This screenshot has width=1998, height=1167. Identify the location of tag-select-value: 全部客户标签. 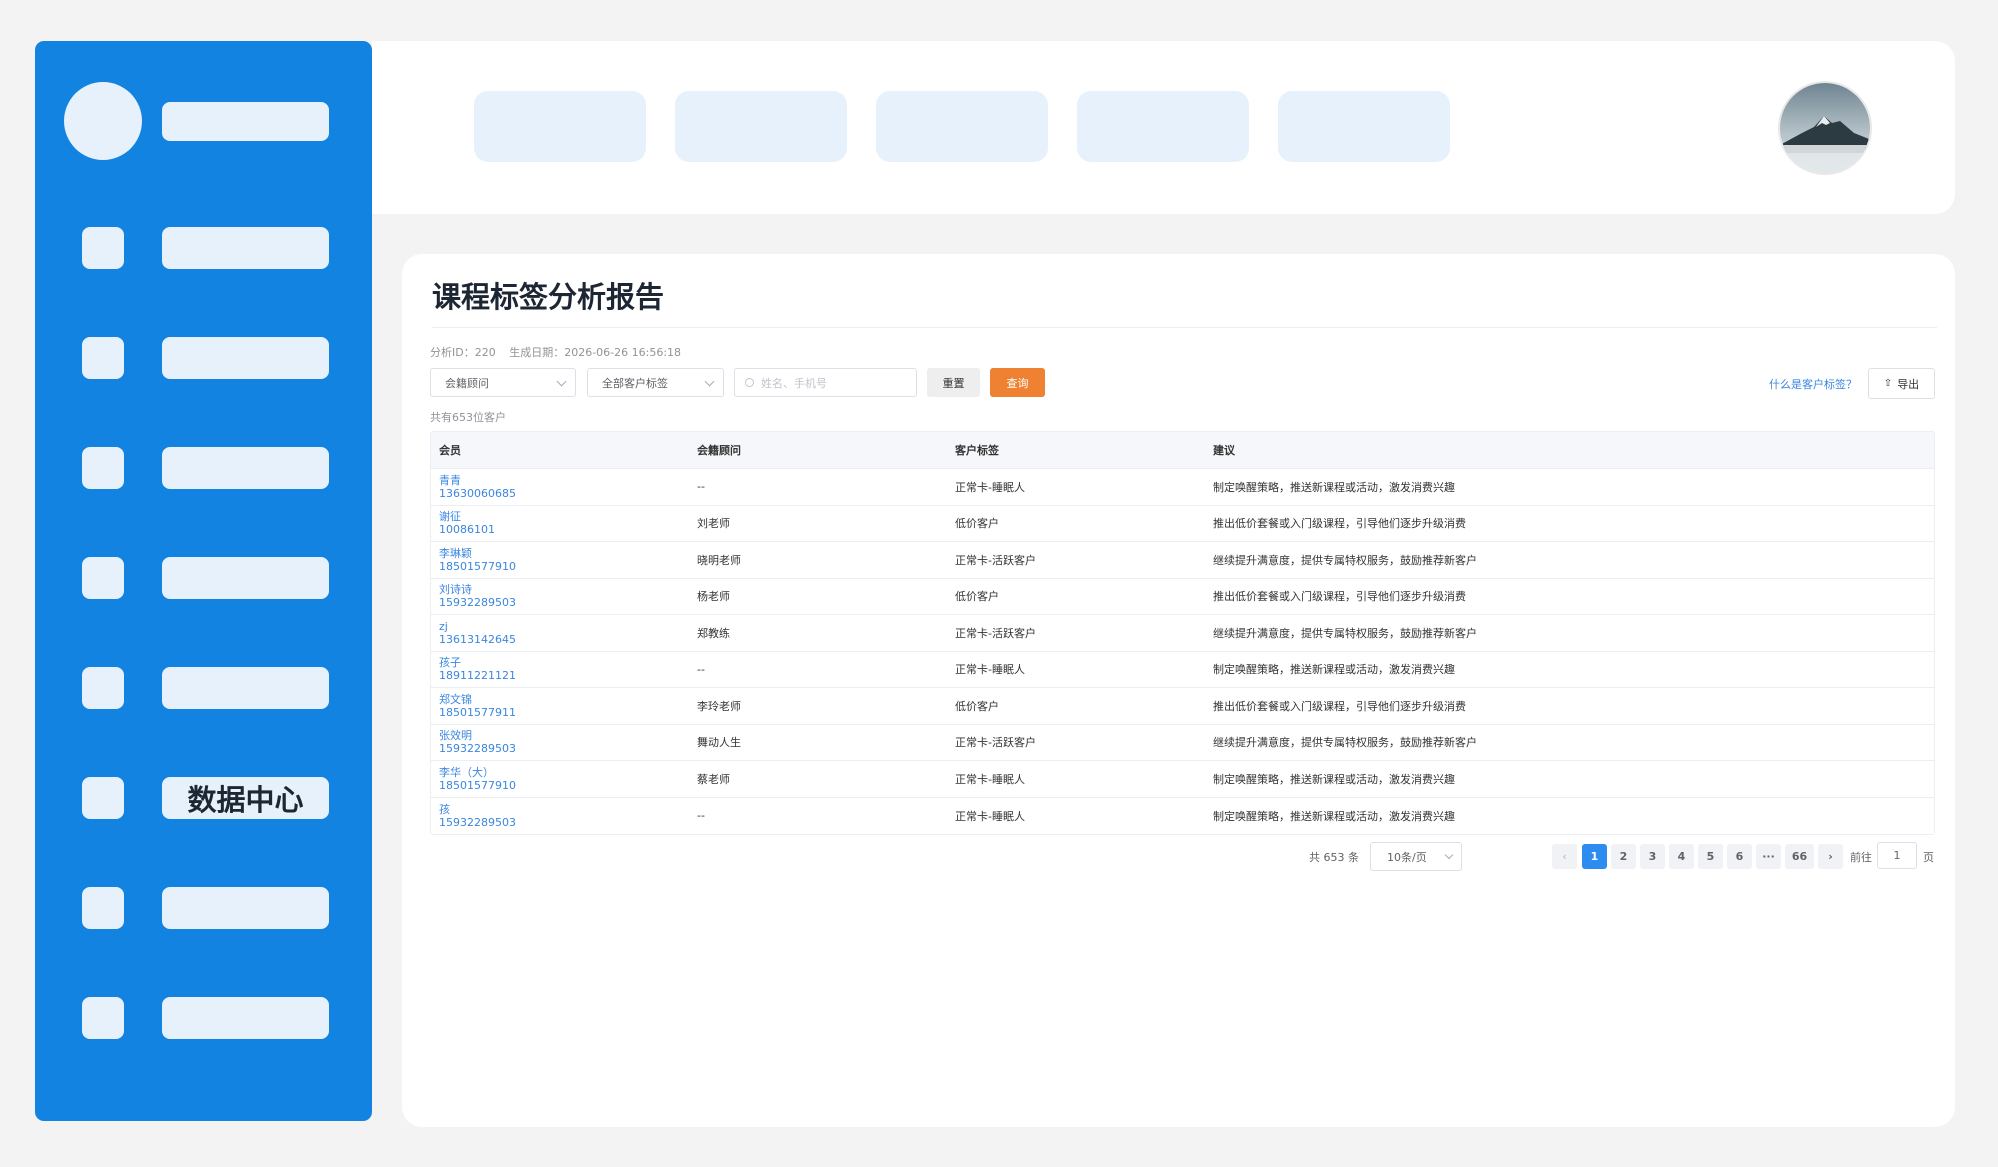
(635, 383).